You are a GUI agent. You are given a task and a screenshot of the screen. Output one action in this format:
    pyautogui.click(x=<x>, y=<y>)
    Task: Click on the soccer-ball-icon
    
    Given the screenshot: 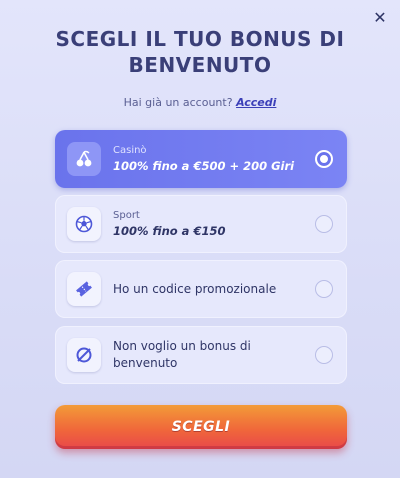 What is the action you would take?
    pyautogui.click(x=84, y=224)
    